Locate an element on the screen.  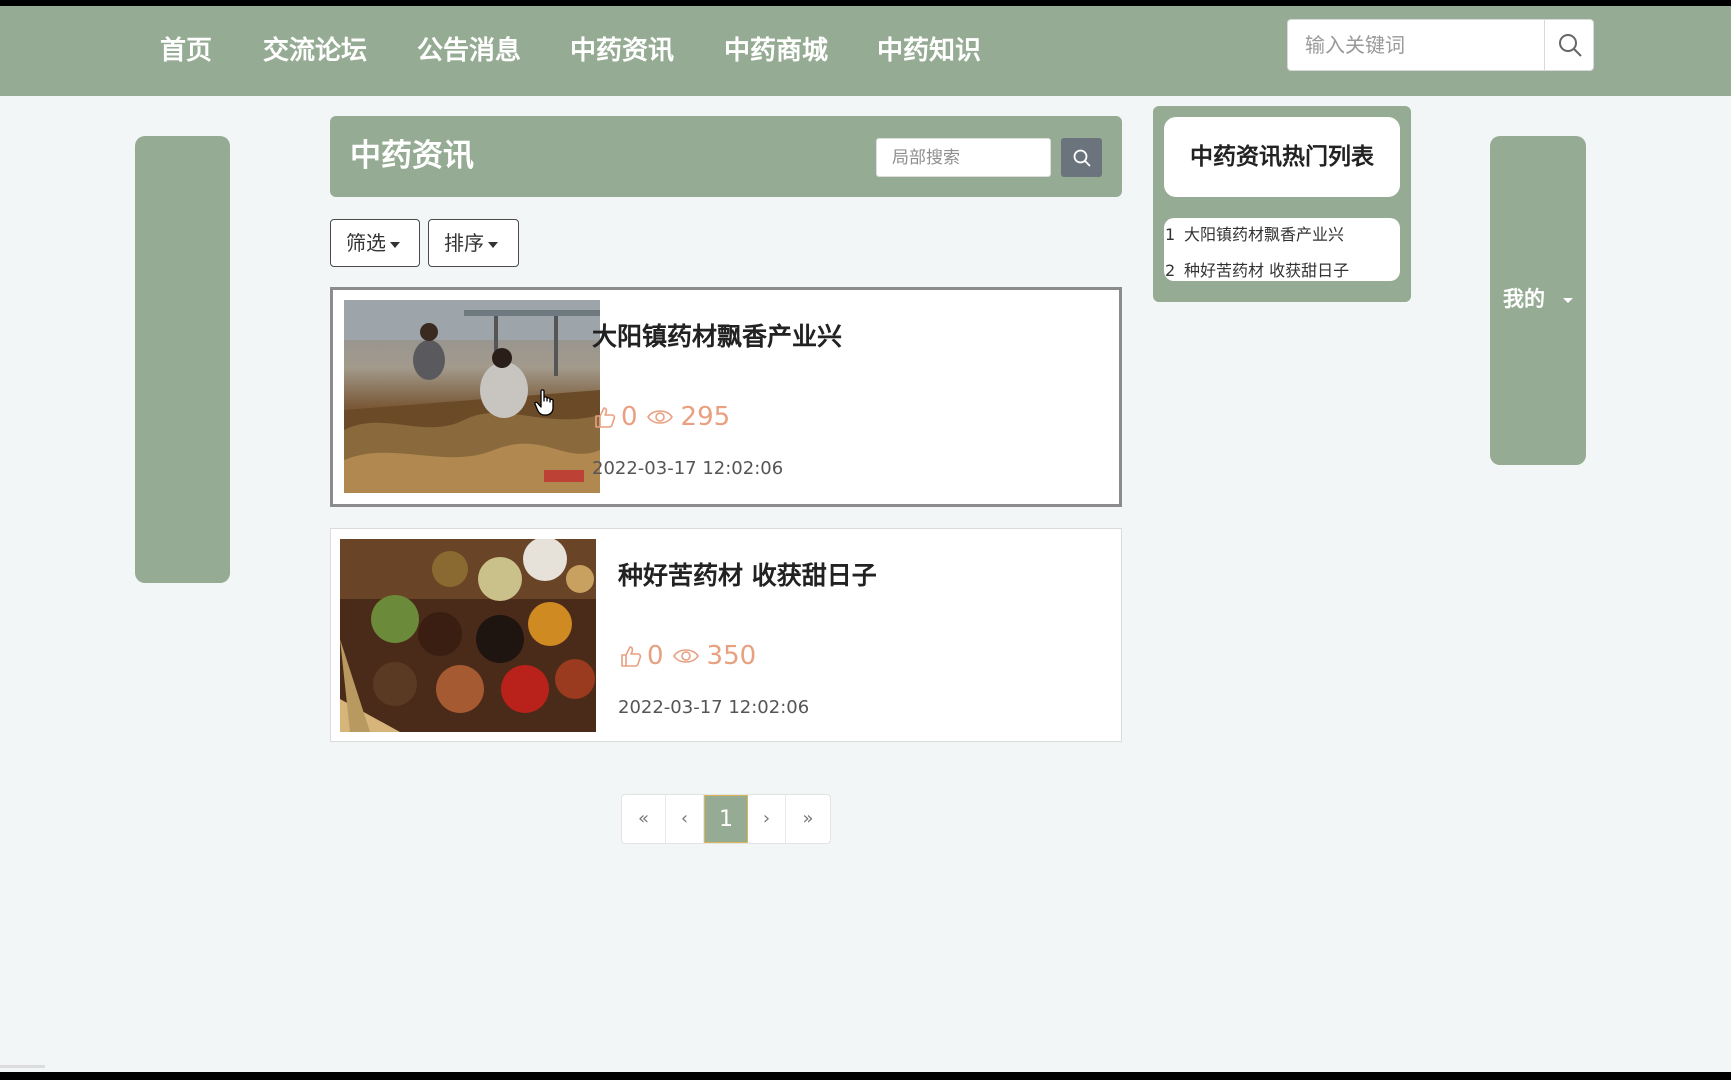
pagination-next: › is located at coordinates (767, 819).